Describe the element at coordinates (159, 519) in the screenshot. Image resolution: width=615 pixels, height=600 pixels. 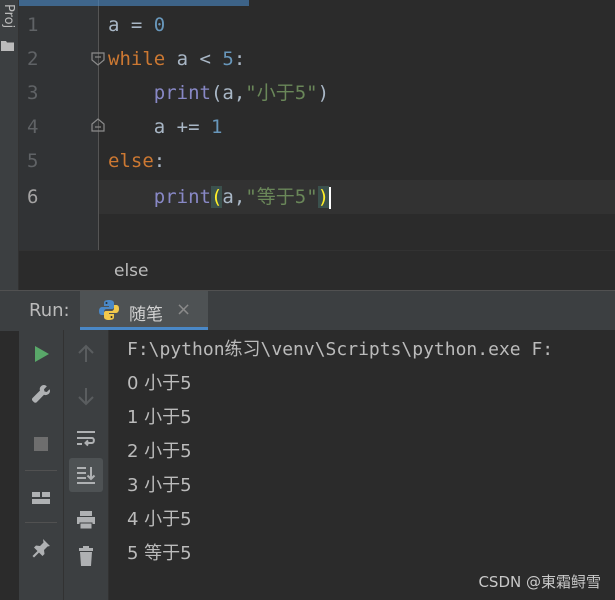
I see `console-line: 4 小于5` at that location.